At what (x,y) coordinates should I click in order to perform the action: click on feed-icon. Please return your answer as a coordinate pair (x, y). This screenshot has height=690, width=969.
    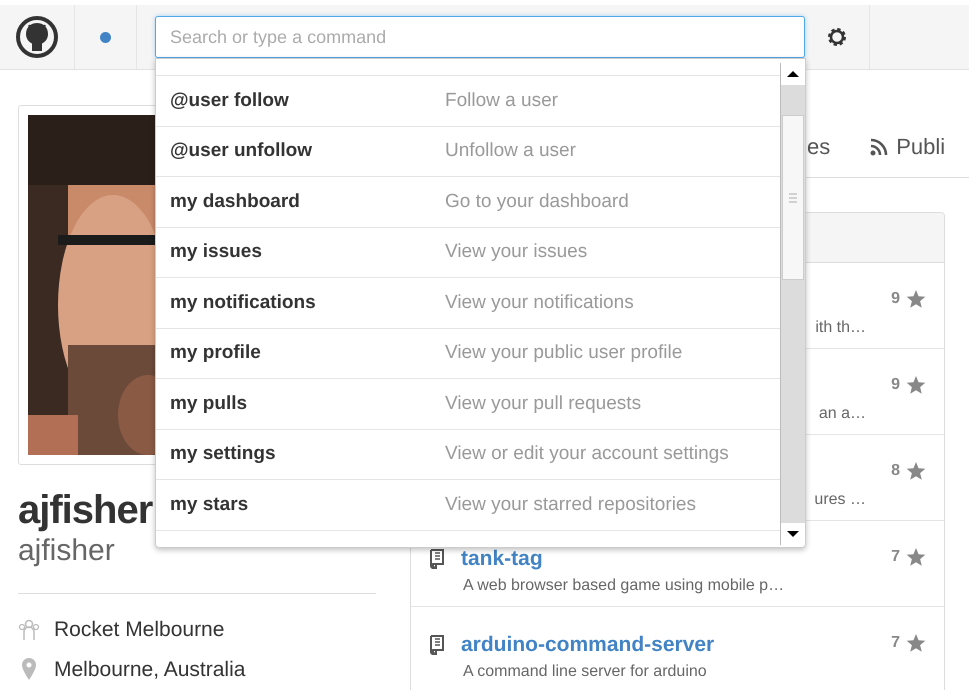
    Looking at the image, I should click on (879, 147).